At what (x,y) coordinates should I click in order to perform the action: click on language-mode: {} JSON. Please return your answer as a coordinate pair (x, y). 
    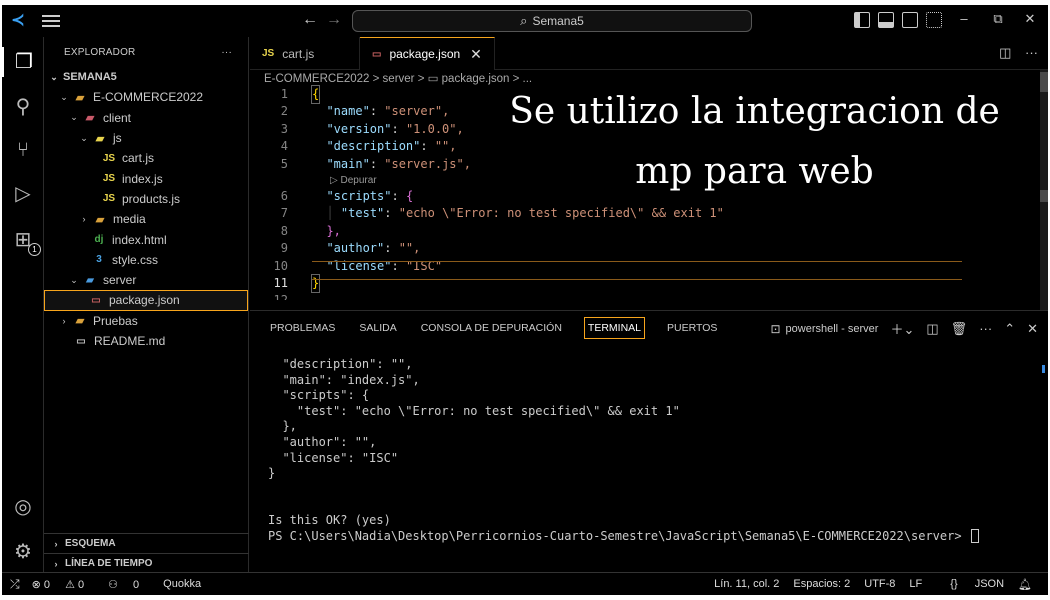
    Looking at the image, I should click on (970, 584).